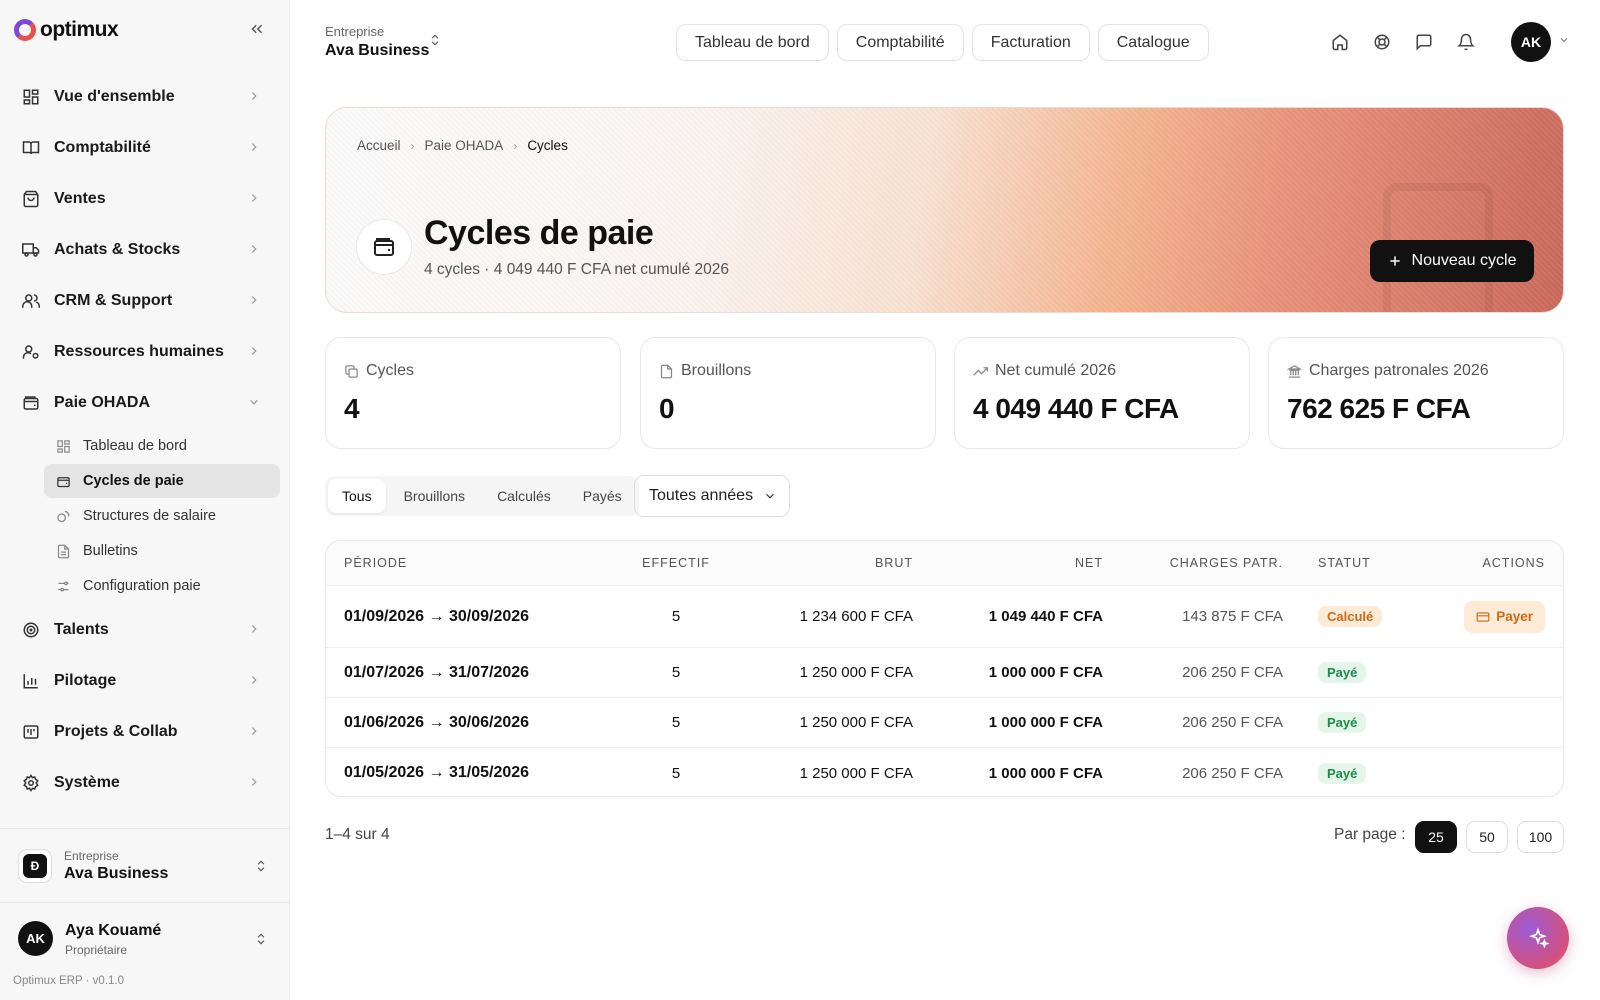  Describe the element at coordinates (254, 351) in the screenshot. I see `chevron-right-icon` at that location.